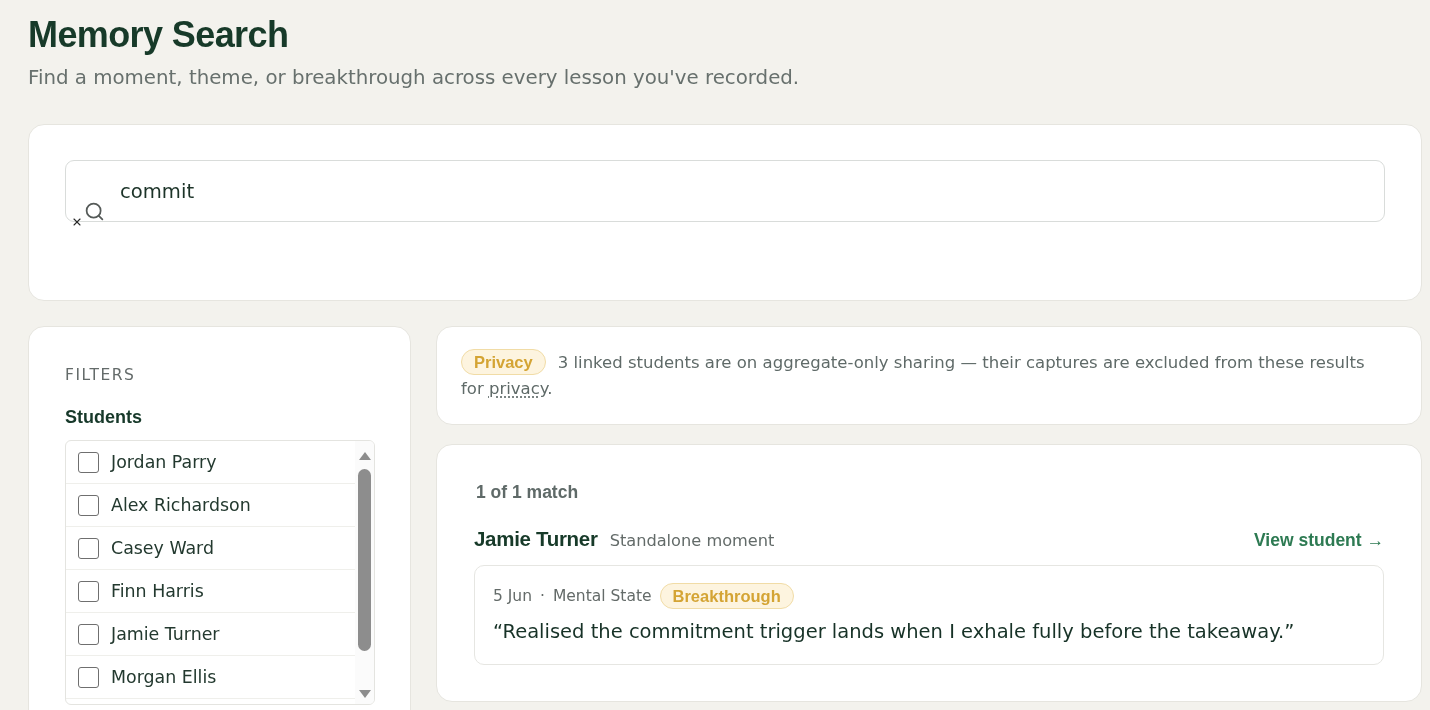 This screenshot has height=710, width=1430. I want to click on student-name: Jamie Turner, so click(165, 634).